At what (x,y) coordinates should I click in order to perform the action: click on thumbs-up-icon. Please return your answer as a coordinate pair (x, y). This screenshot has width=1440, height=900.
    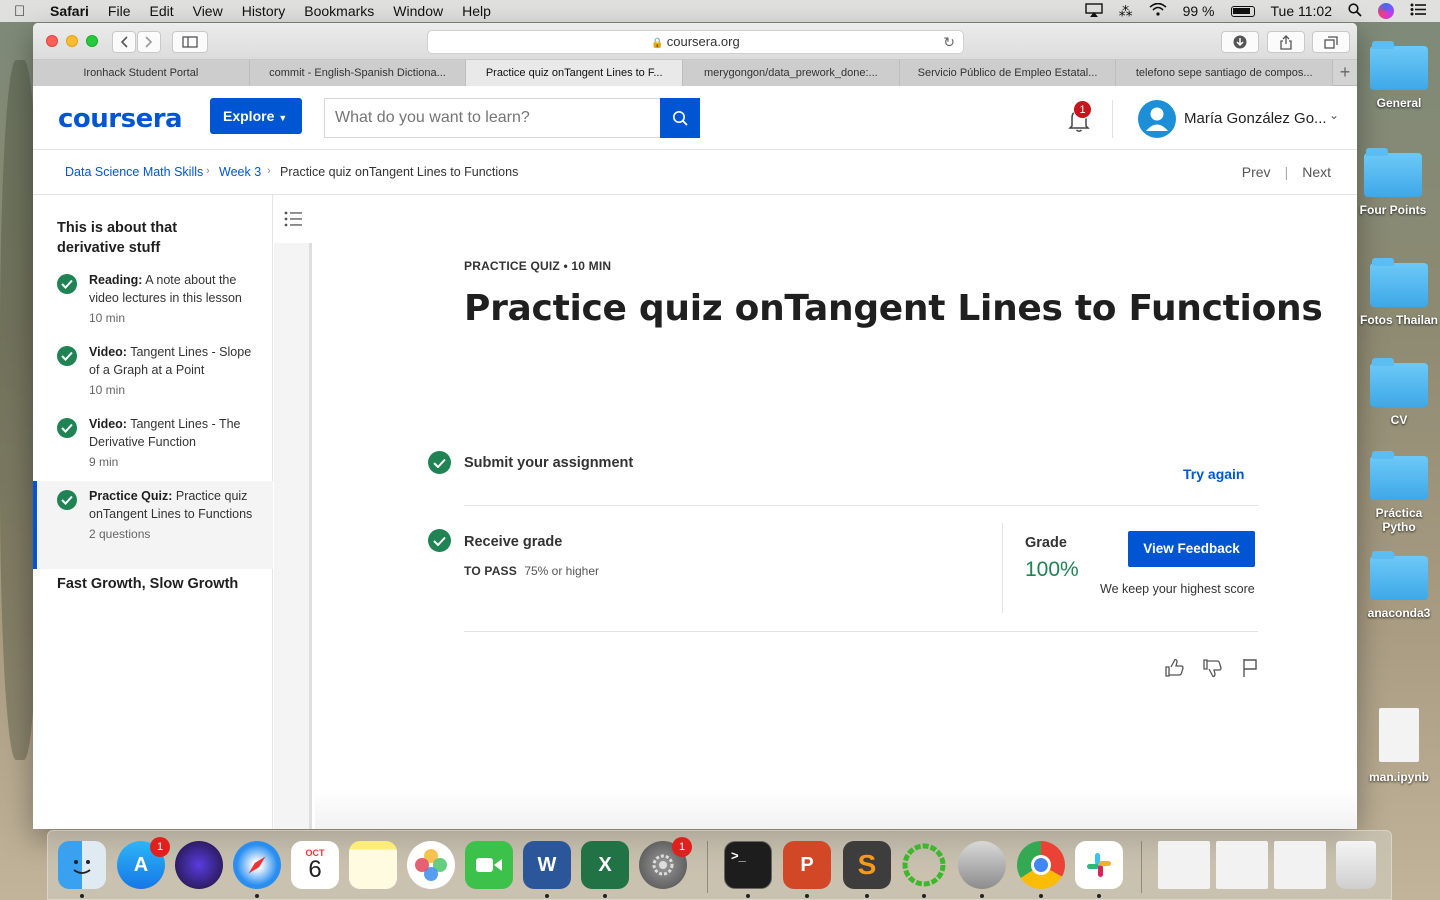
    Looking at the image, I should click on (1174, 668).